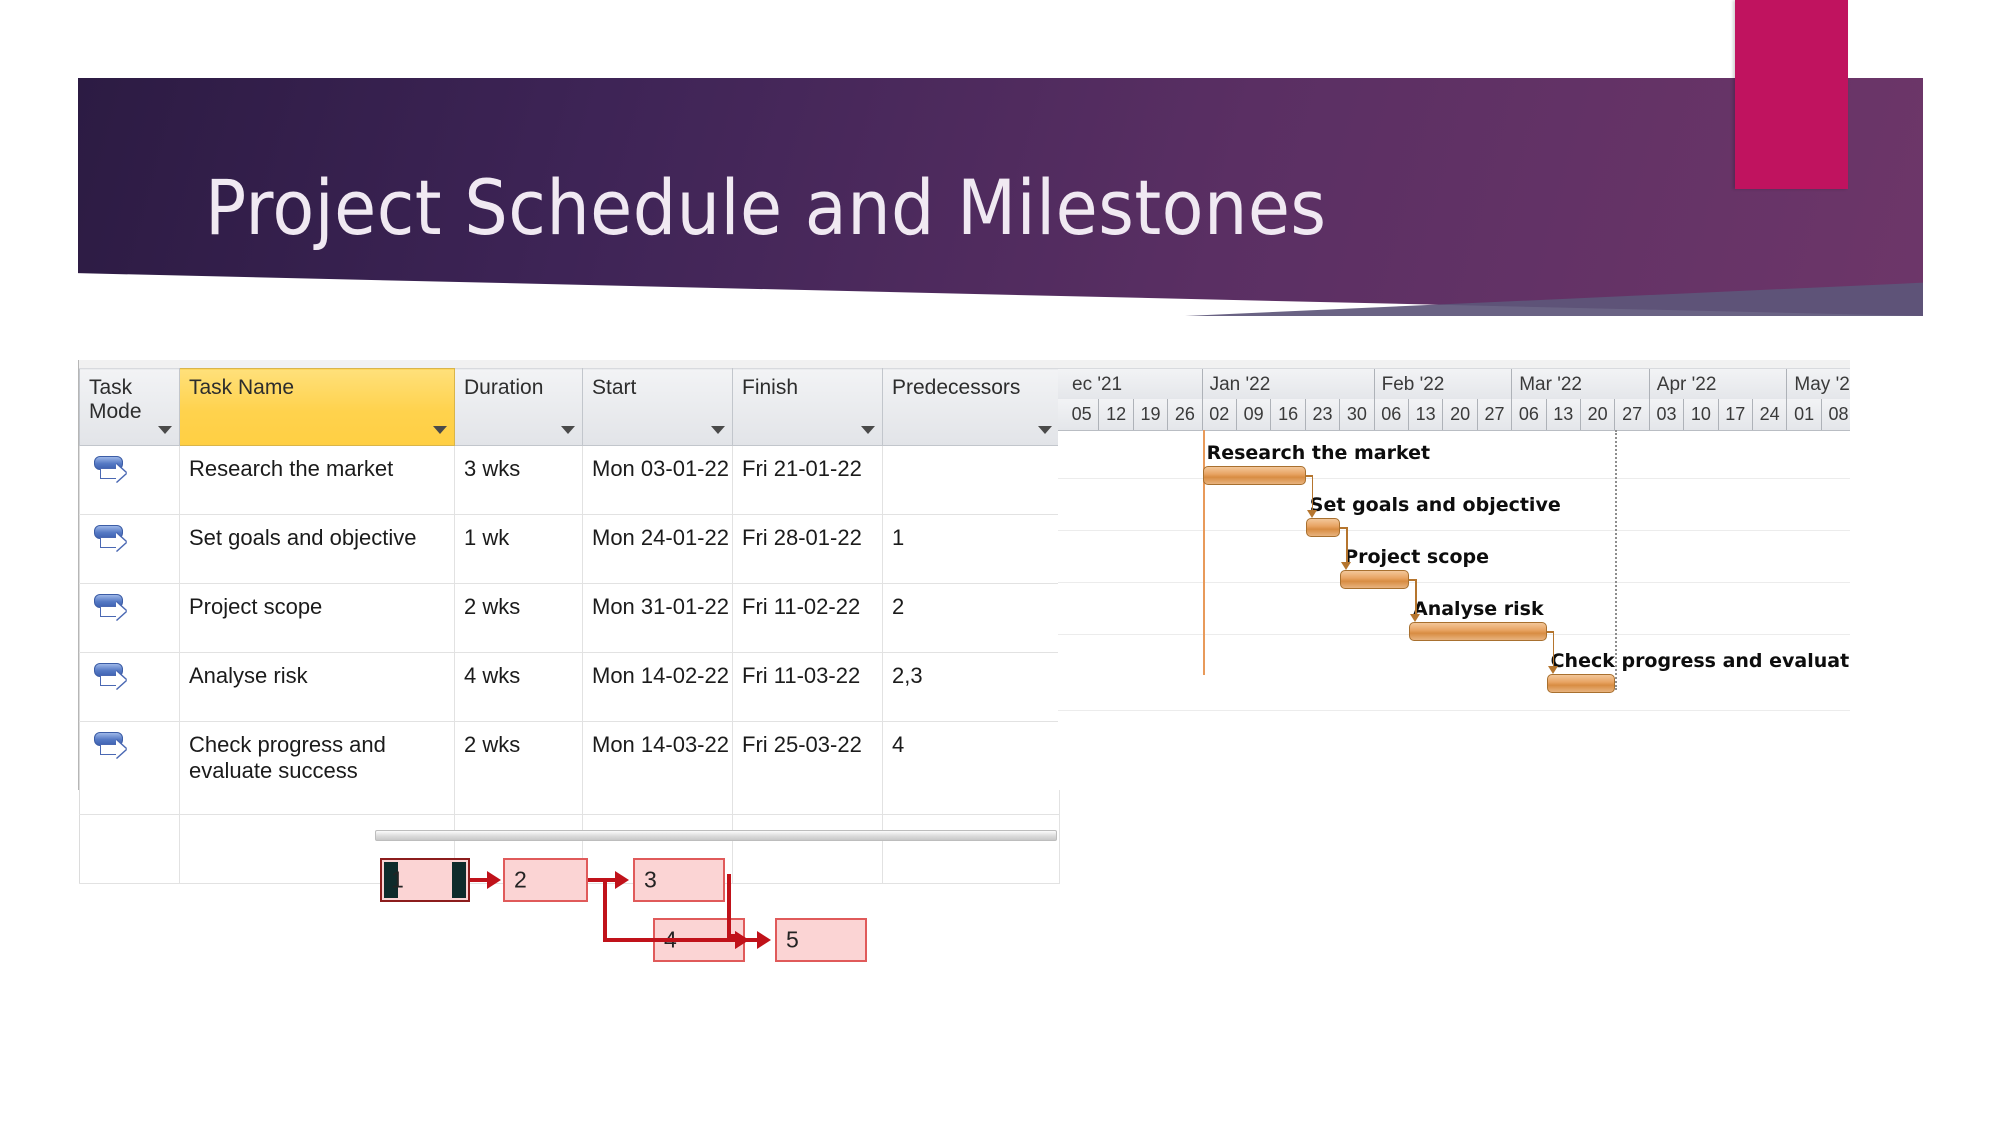  Describe the element at coordinates (821, 940) in the screenshot. I see `network-node: 5` at that location.